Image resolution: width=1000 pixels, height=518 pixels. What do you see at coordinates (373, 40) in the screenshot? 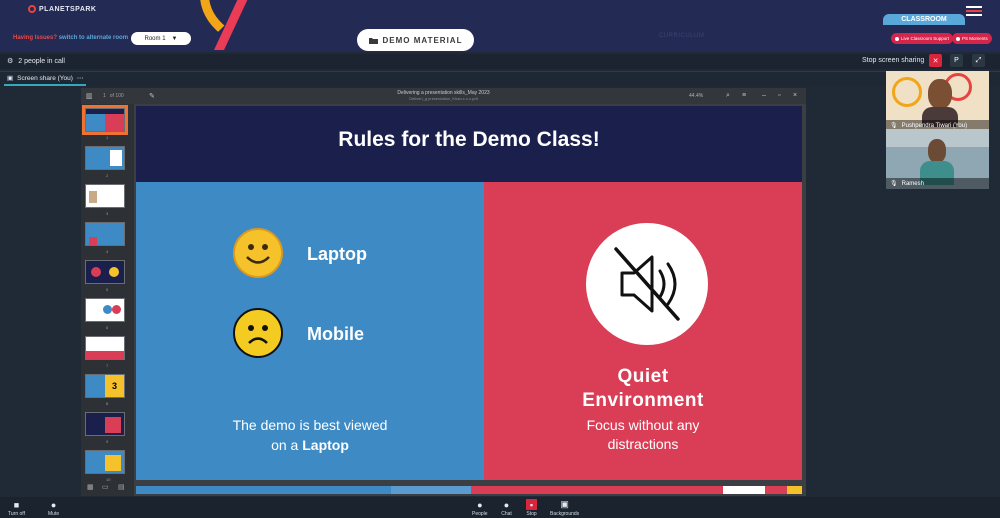
I see `folder-icon` at bounding box center [373, 40].